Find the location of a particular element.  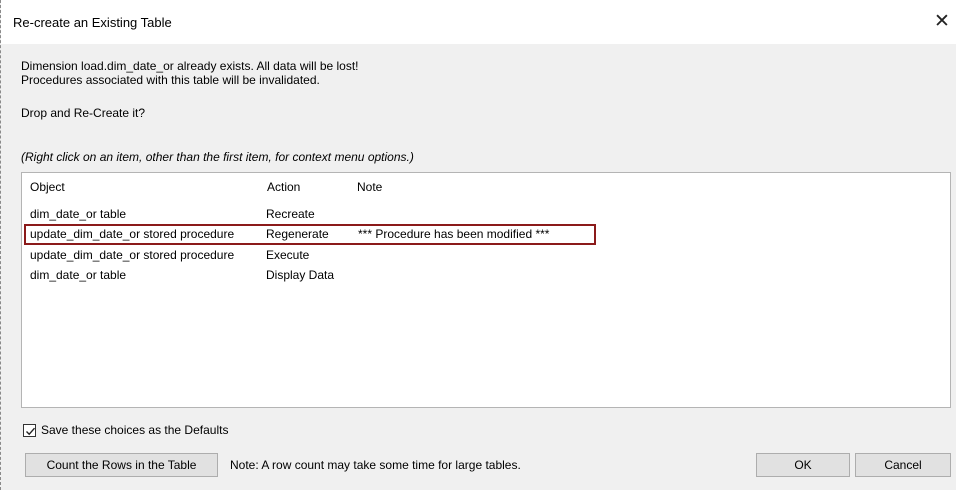

column-header-object: Object is located at coordinates (47, 187).